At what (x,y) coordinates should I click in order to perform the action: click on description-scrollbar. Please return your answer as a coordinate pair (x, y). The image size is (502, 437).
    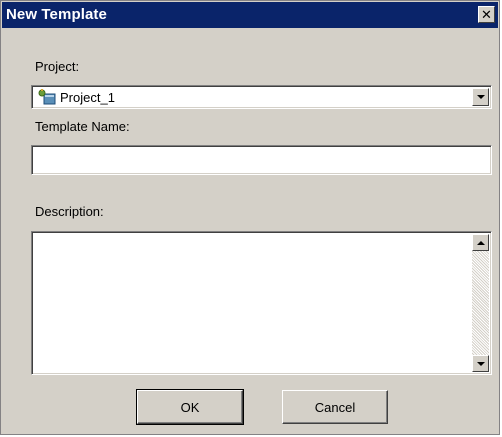
    Looking at the image, I should click on (480, 303).